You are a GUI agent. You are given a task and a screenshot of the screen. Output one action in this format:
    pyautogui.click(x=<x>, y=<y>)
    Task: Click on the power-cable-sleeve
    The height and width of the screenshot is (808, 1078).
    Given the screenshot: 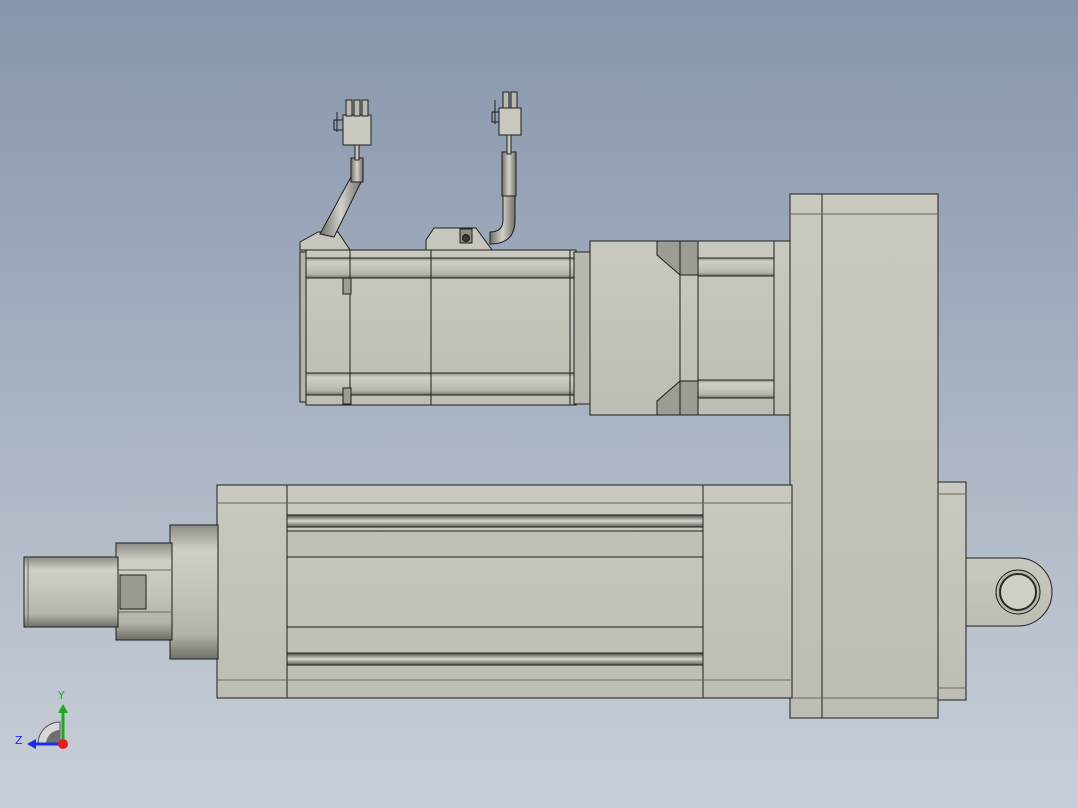 What is the action you would take?
    pyautogui.click(x=509, y=174)
    